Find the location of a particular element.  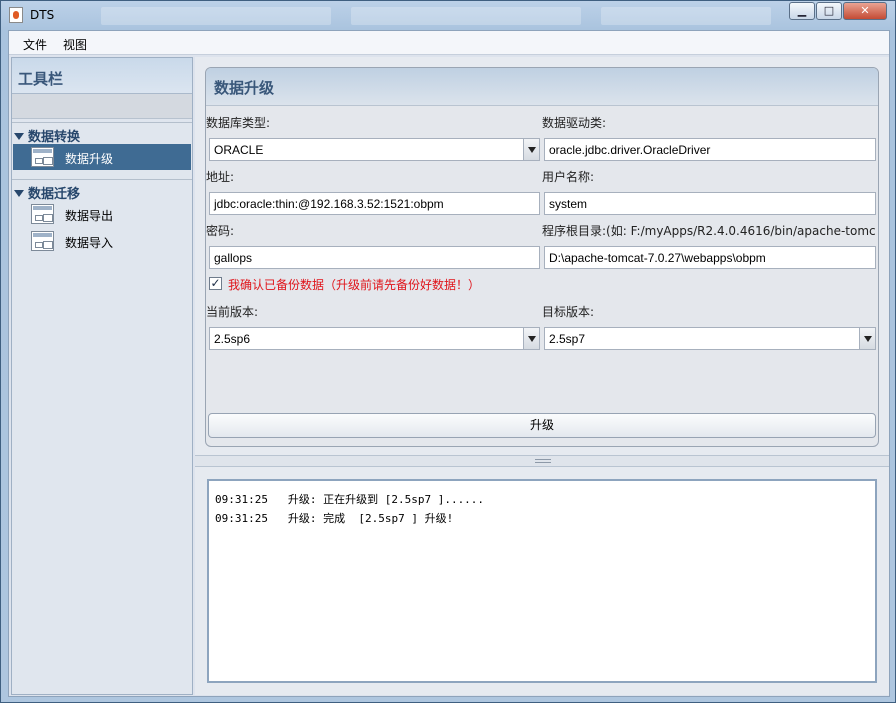

target-version-select: 2.5sp7 is located at coordinates (710, 338).